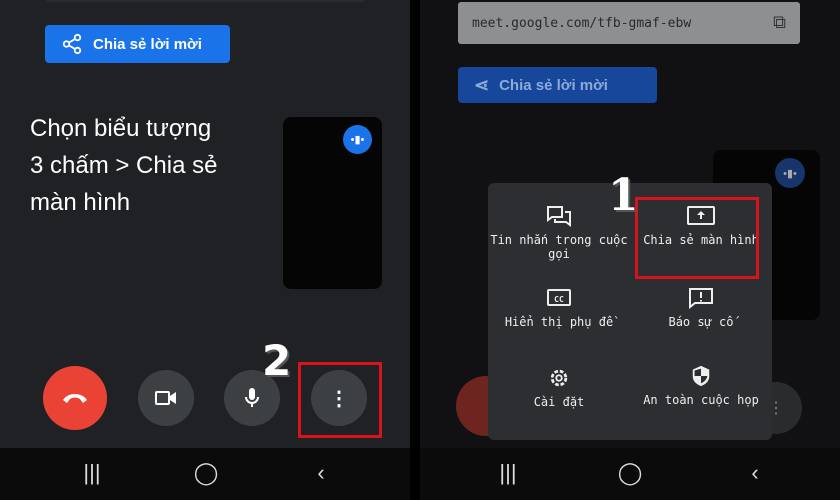  I want to click on video-icon, so click(165, 398).